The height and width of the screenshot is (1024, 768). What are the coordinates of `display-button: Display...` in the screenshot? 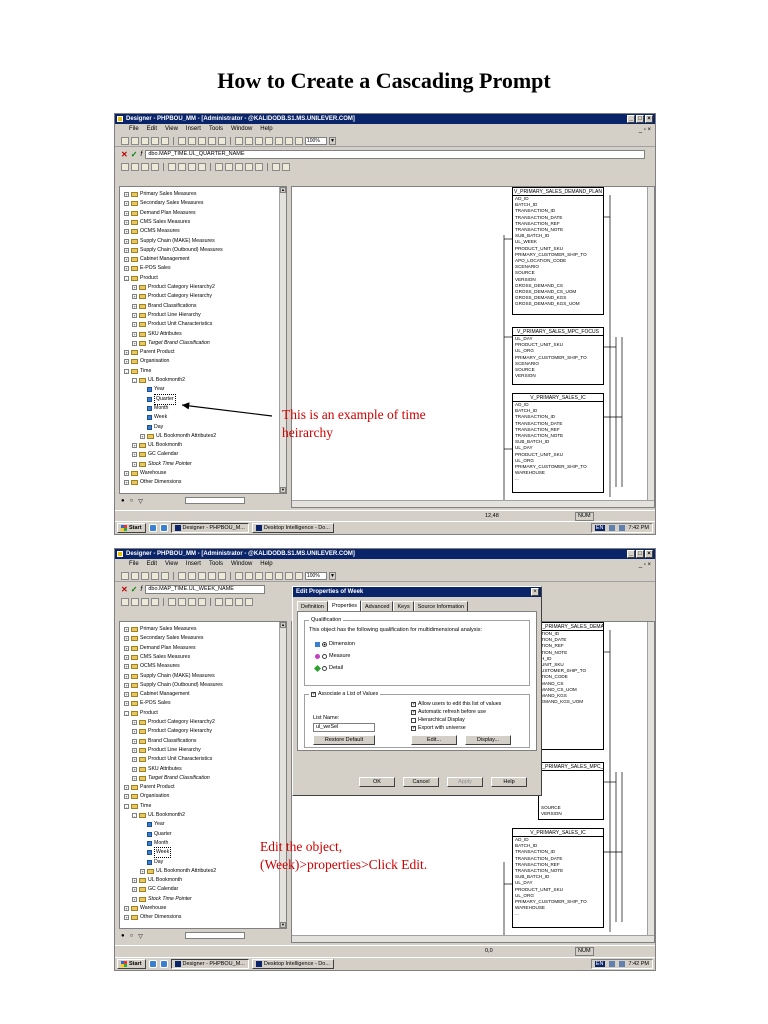 It's located at (488, 740).